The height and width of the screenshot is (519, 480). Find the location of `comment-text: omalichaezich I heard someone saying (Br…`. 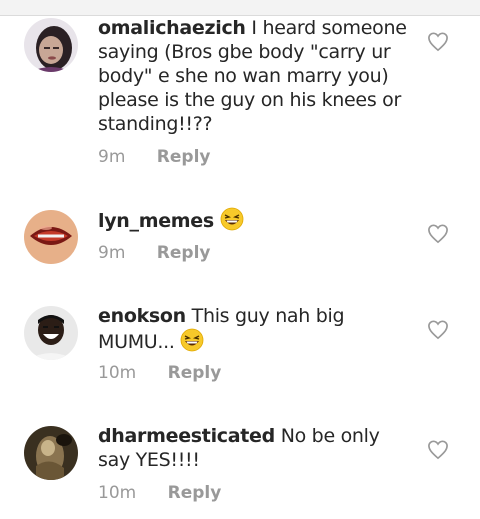

comment-text: omalichaezich I heard someone saying (Br… is located at coordinates (253, 76).